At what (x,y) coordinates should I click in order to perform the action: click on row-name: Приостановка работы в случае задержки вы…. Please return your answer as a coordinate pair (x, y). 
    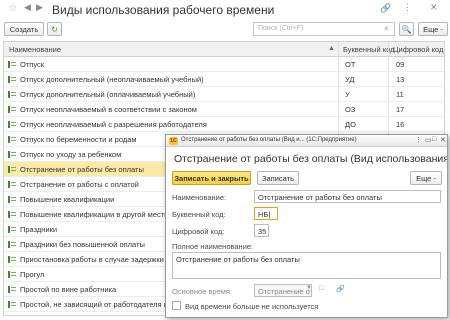
    Looking at the image, I should click on (102, 259).